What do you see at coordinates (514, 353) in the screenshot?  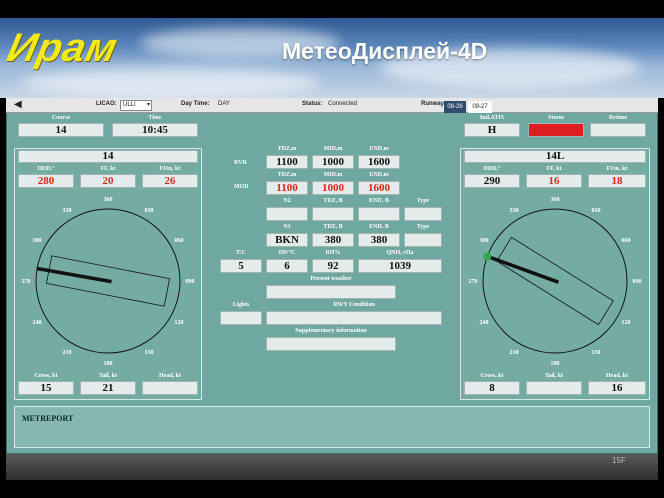 I see `right-tick-label: 210` at bounding box center [514, 353].